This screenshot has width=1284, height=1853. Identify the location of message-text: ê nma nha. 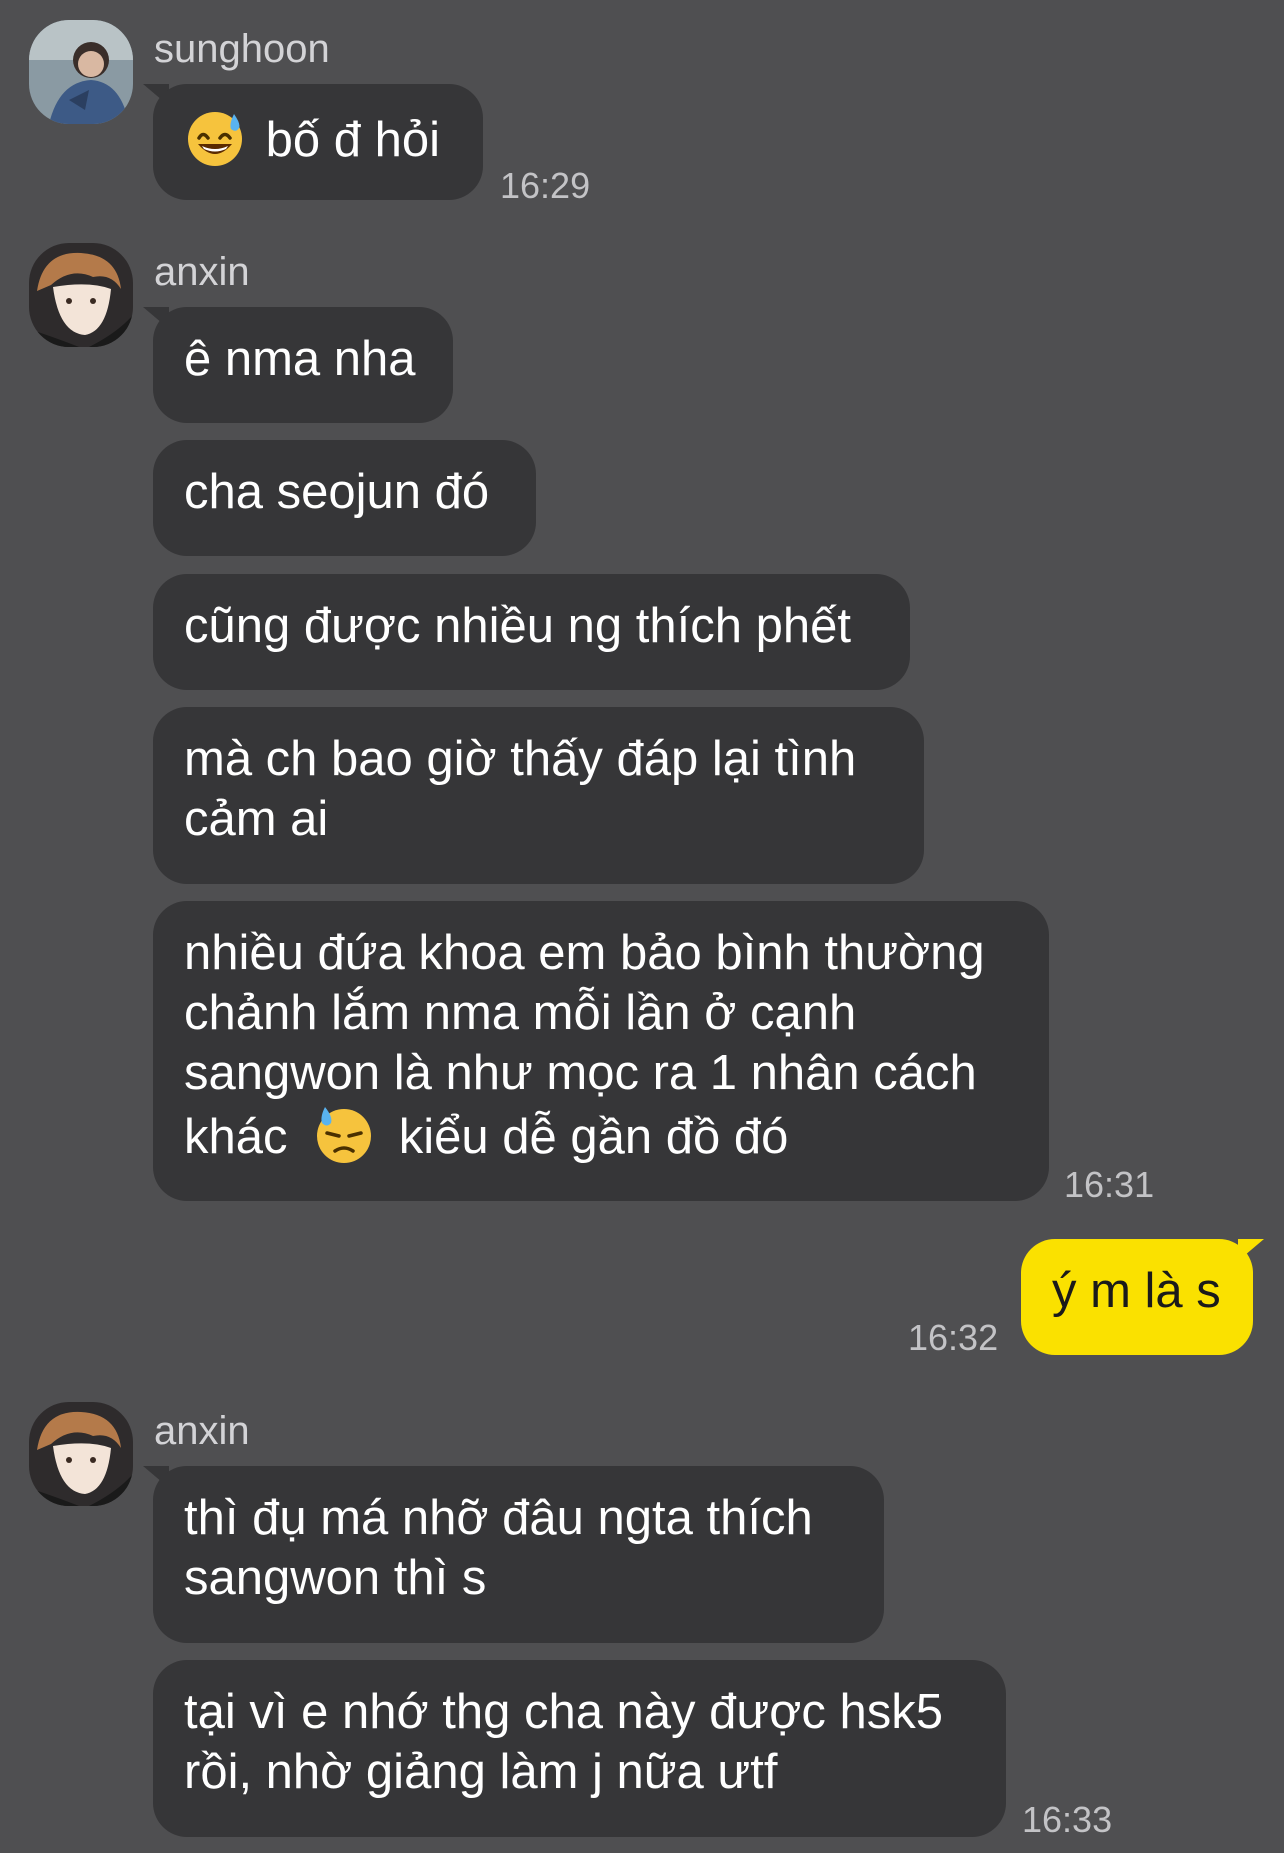
(300, 359).